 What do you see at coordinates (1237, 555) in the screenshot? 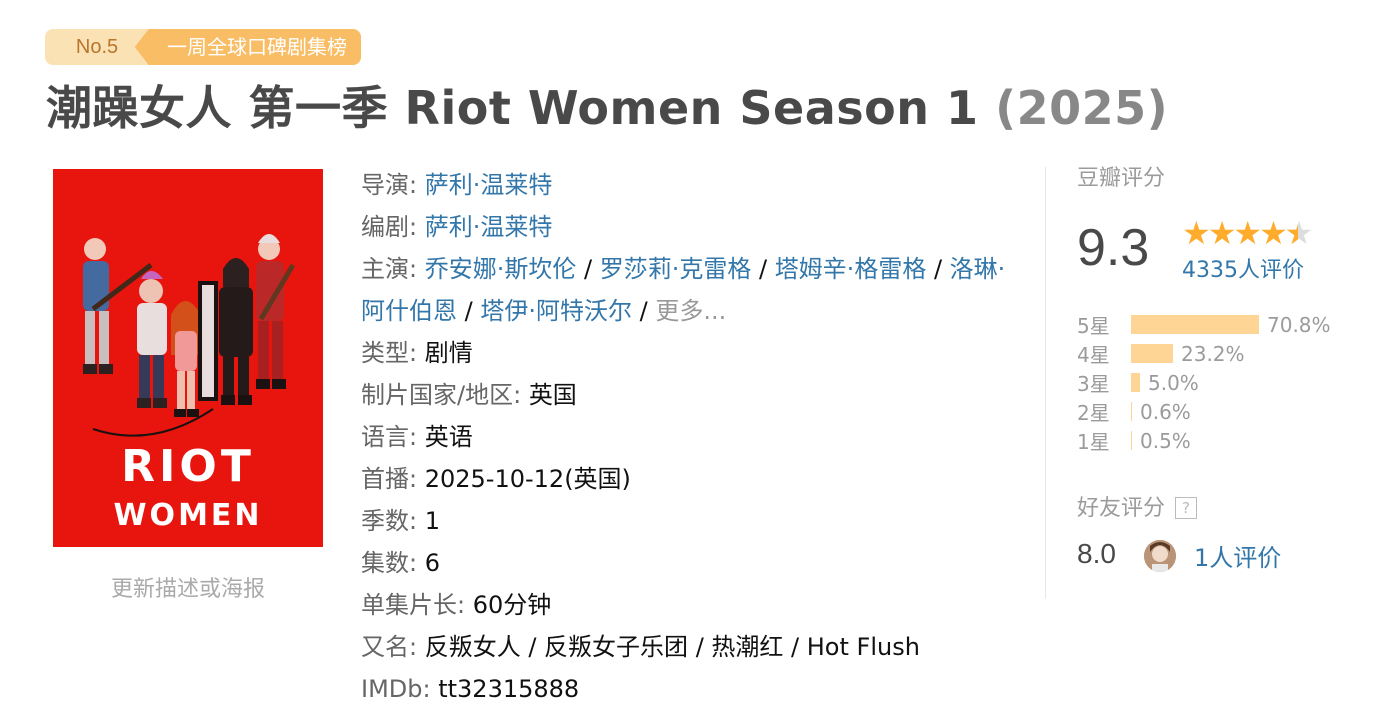
I see `friends-votes-link: 1人评价` at bounding box center [1237, 555].